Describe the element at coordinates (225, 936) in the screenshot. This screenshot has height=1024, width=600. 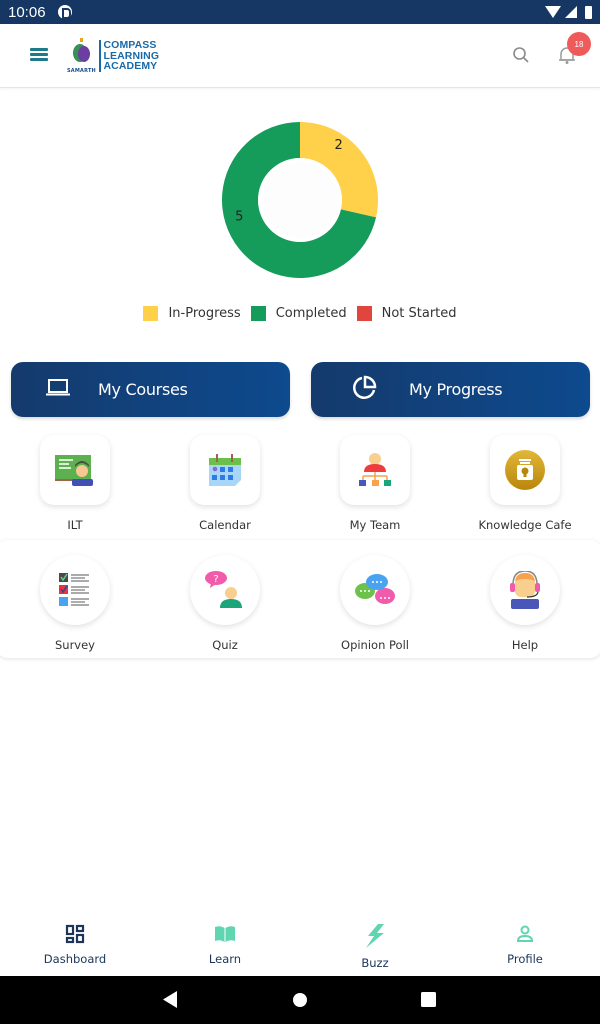
I see `book-icon` at that location.